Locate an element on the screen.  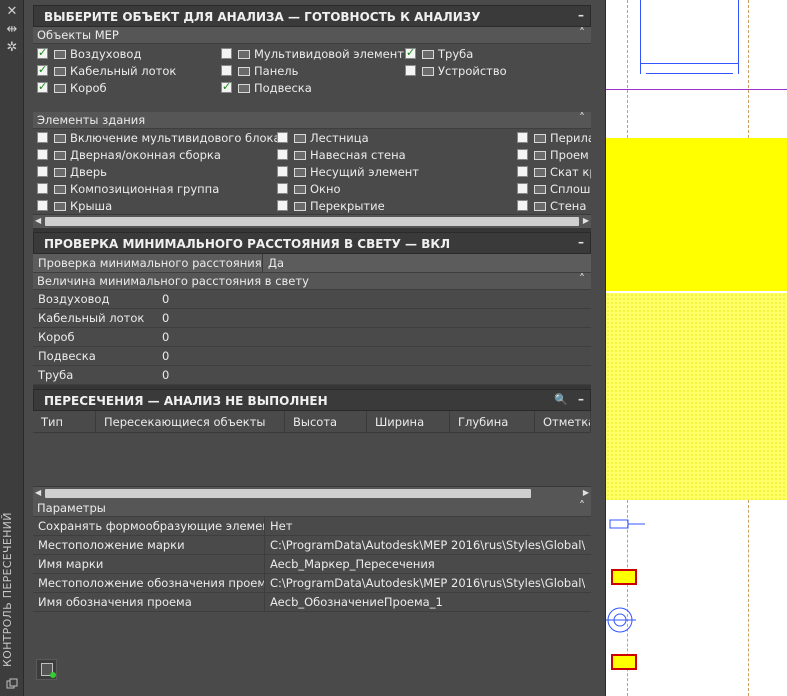
clearance-check-row: Проверка минимального расстояния в... Да is located at coordinates (312, 263).